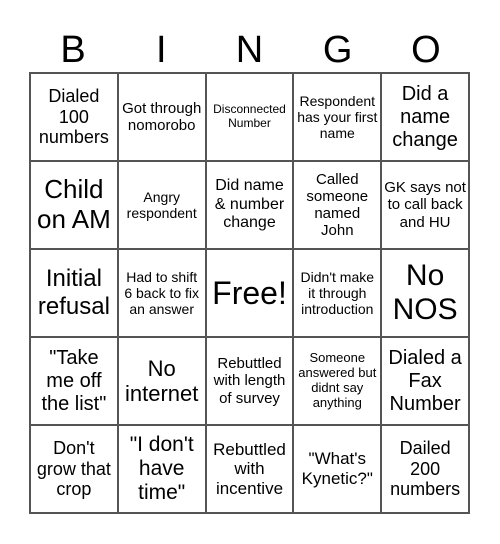 This screenshot has height=544, width=500. Describe the element at coordinates (425, 293) in the screenshot. I see `bingo-cell: No NOS` at that location.